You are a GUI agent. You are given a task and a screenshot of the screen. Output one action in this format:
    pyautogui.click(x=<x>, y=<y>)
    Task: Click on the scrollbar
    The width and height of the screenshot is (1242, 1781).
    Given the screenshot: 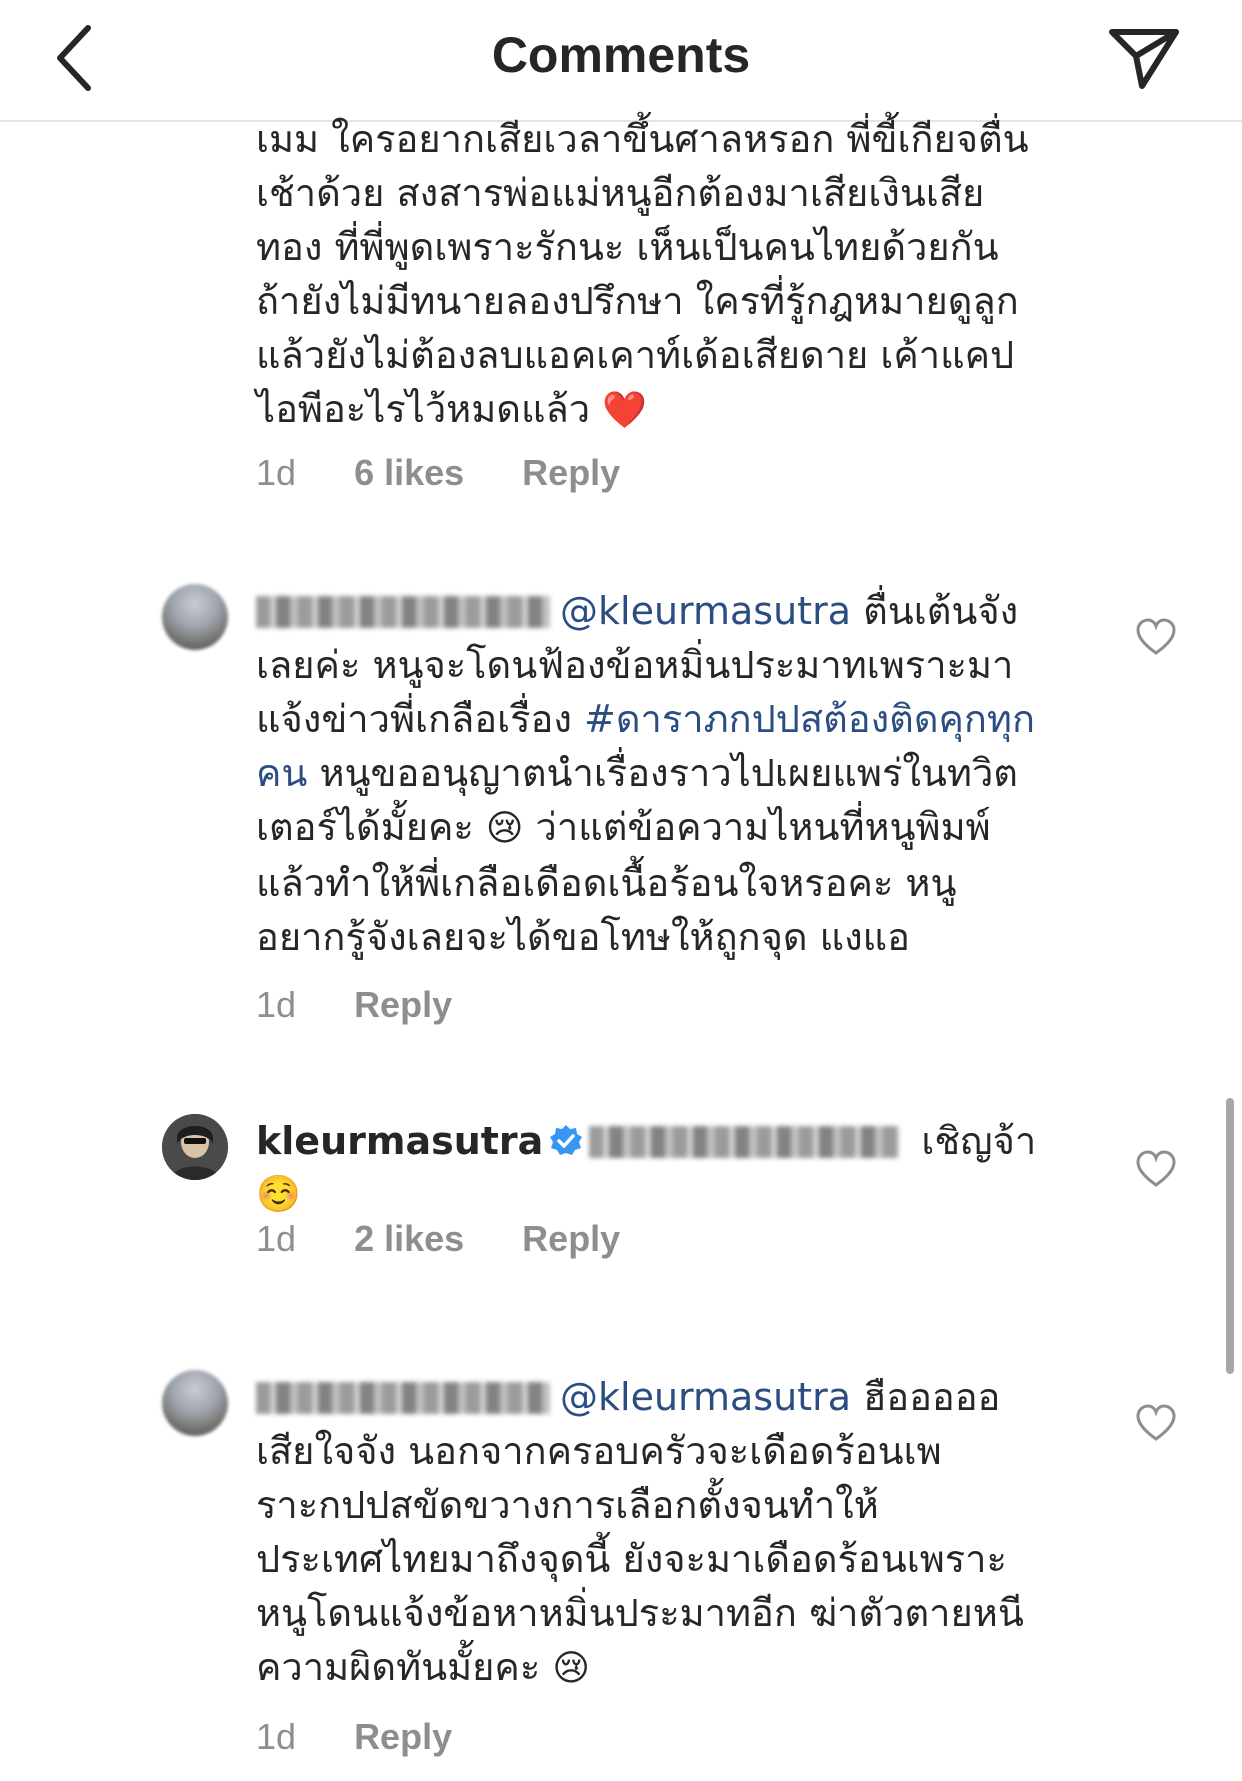 What is the action you would take?
    pyautogui.click(x=1230, y=1236)
    